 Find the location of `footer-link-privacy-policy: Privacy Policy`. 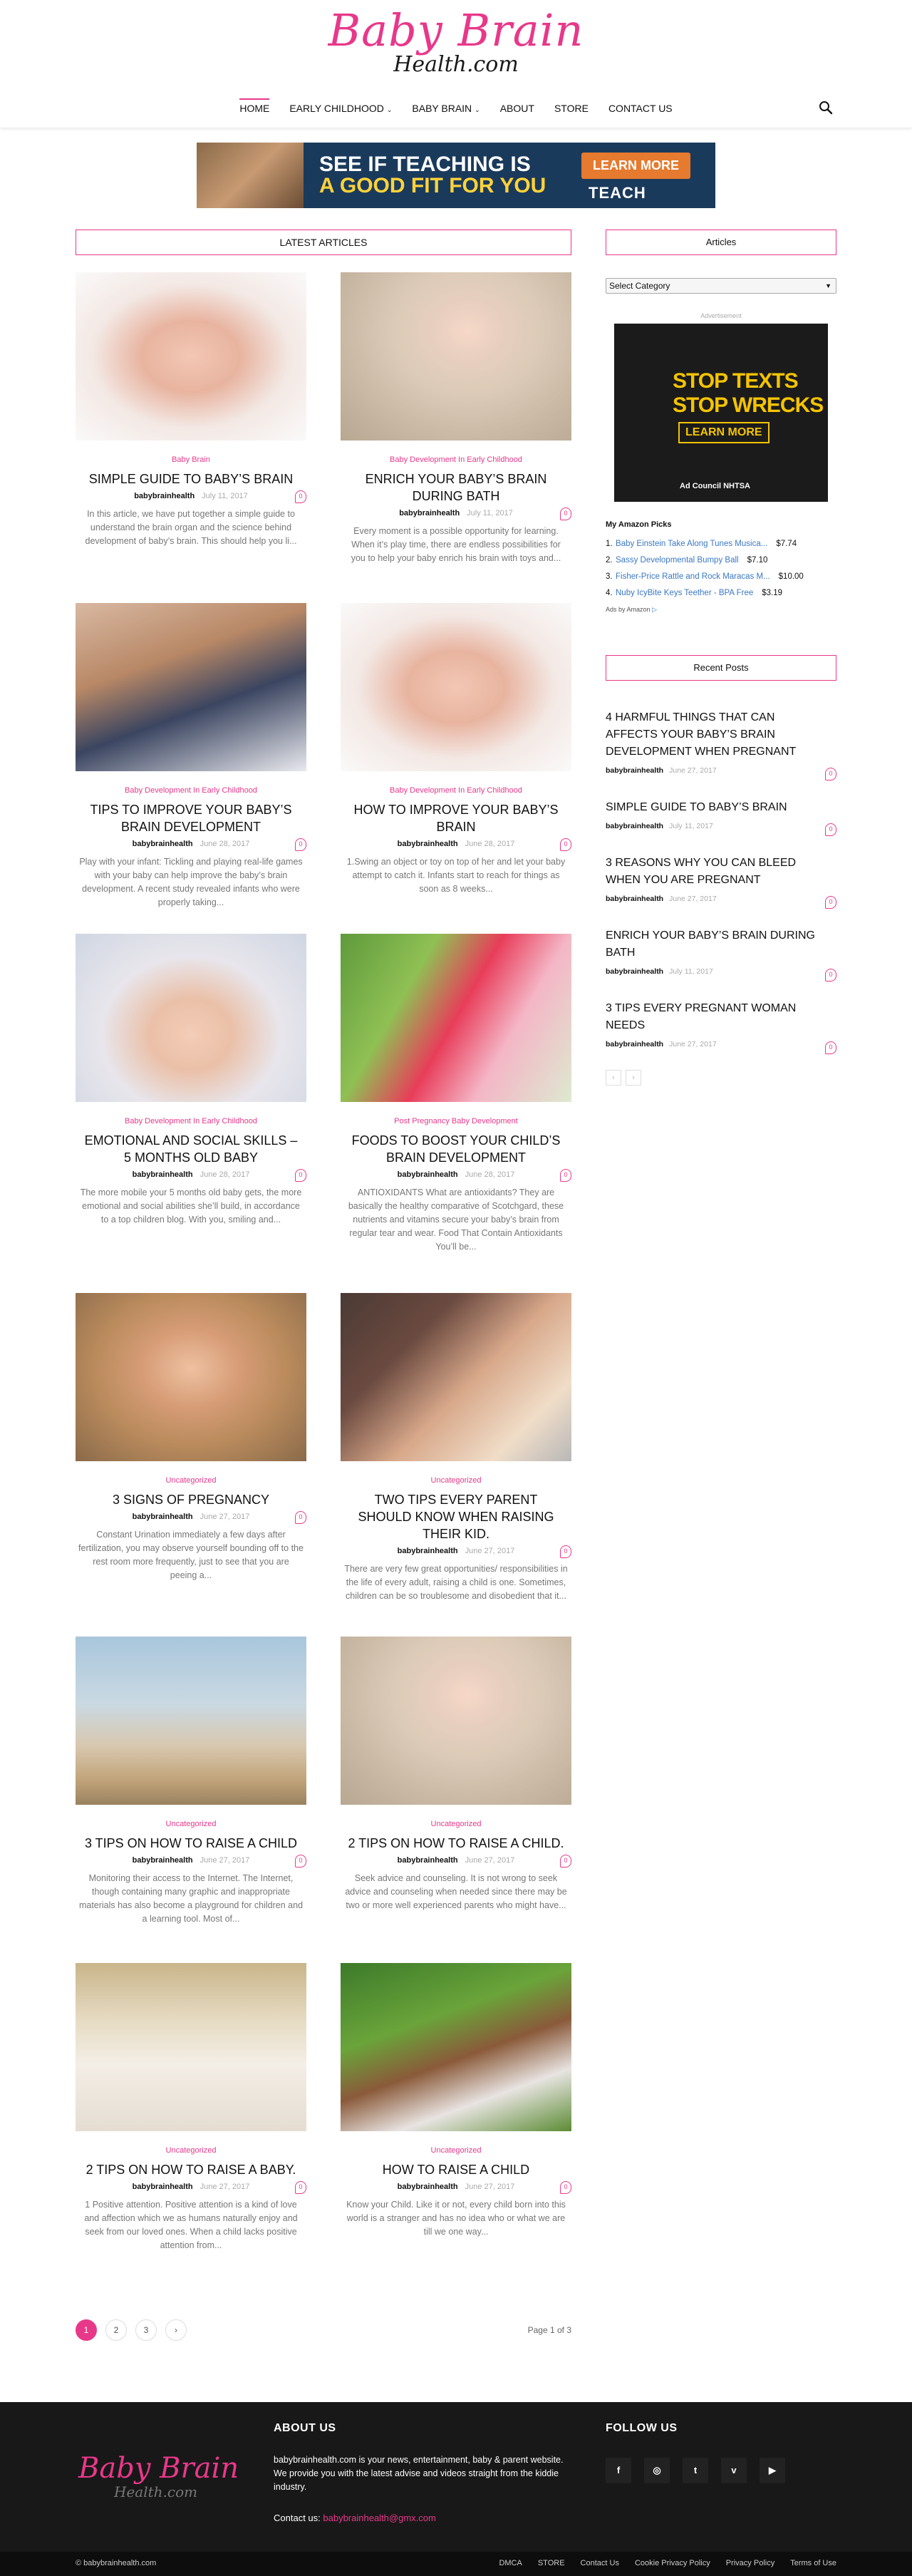

footer-link-privacy-policy: Privacy Policy is located at coordinates (750, 2563).